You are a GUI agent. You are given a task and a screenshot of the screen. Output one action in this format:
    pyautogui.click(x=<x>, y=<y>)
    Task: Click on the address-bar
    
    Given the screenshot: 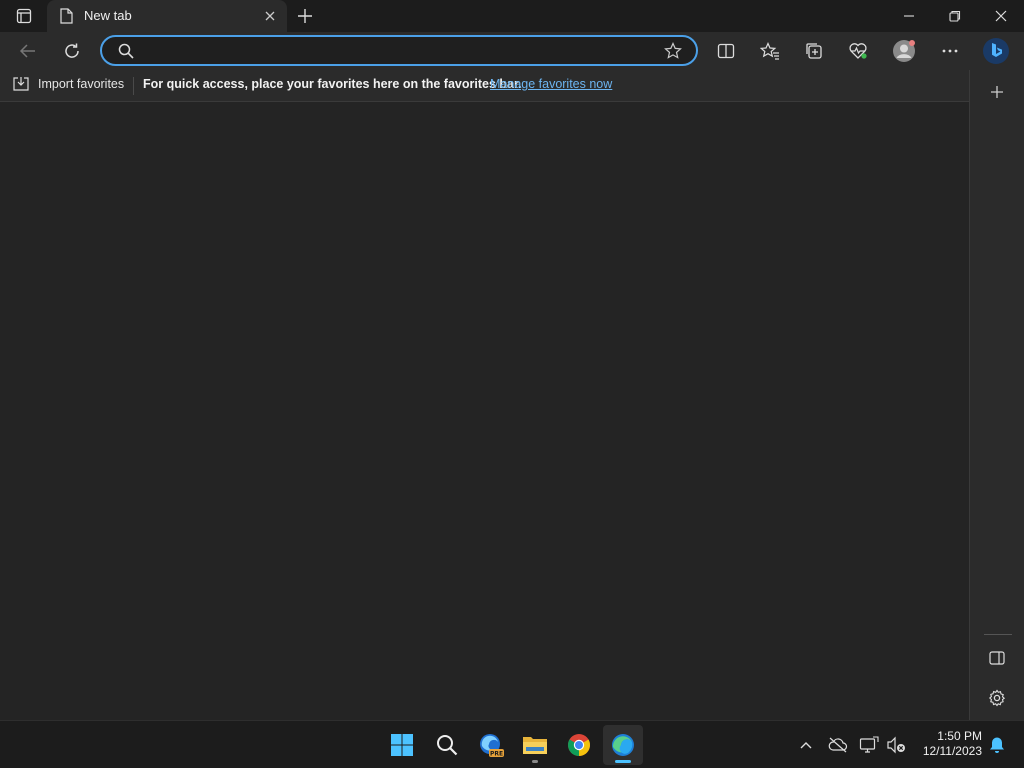 What is the action you would take?
    pyautogui.click(x=399, y=50)
    